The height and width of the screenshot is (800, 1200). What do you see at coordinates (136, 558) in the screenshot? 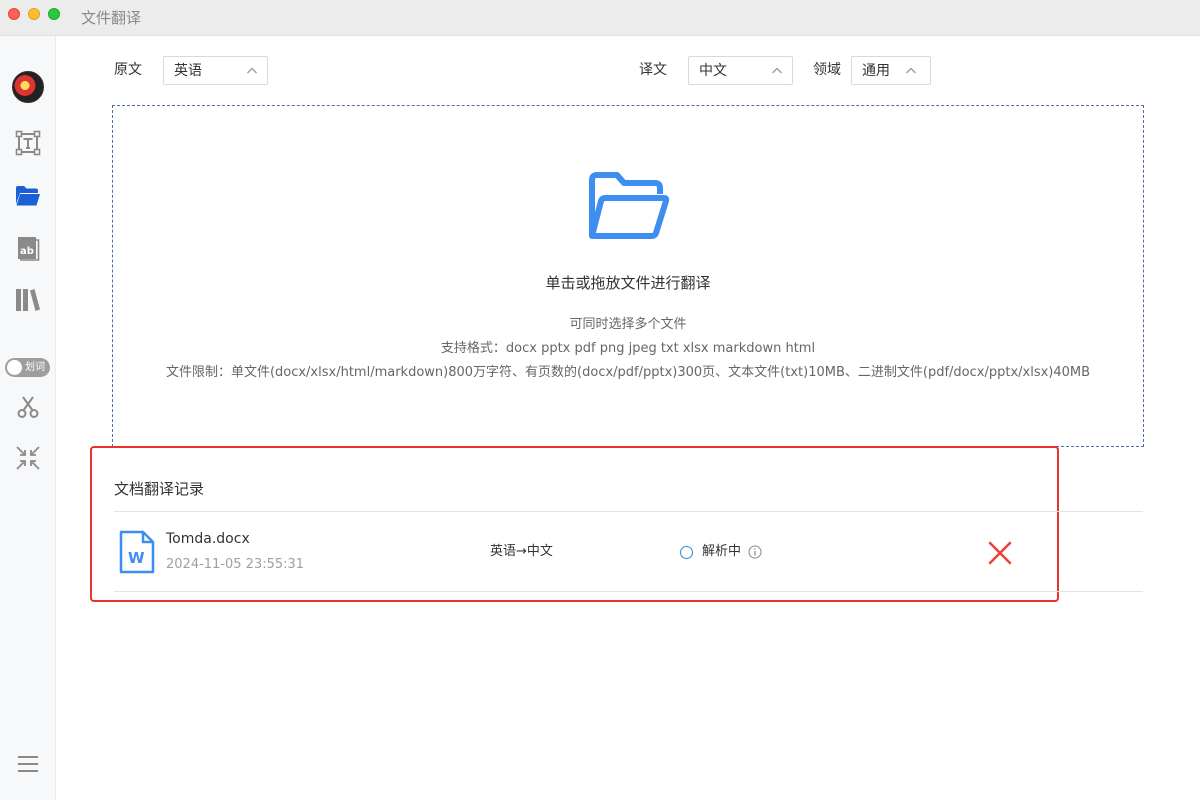
I see `svg-text: W` at bounding box center [136, 558].